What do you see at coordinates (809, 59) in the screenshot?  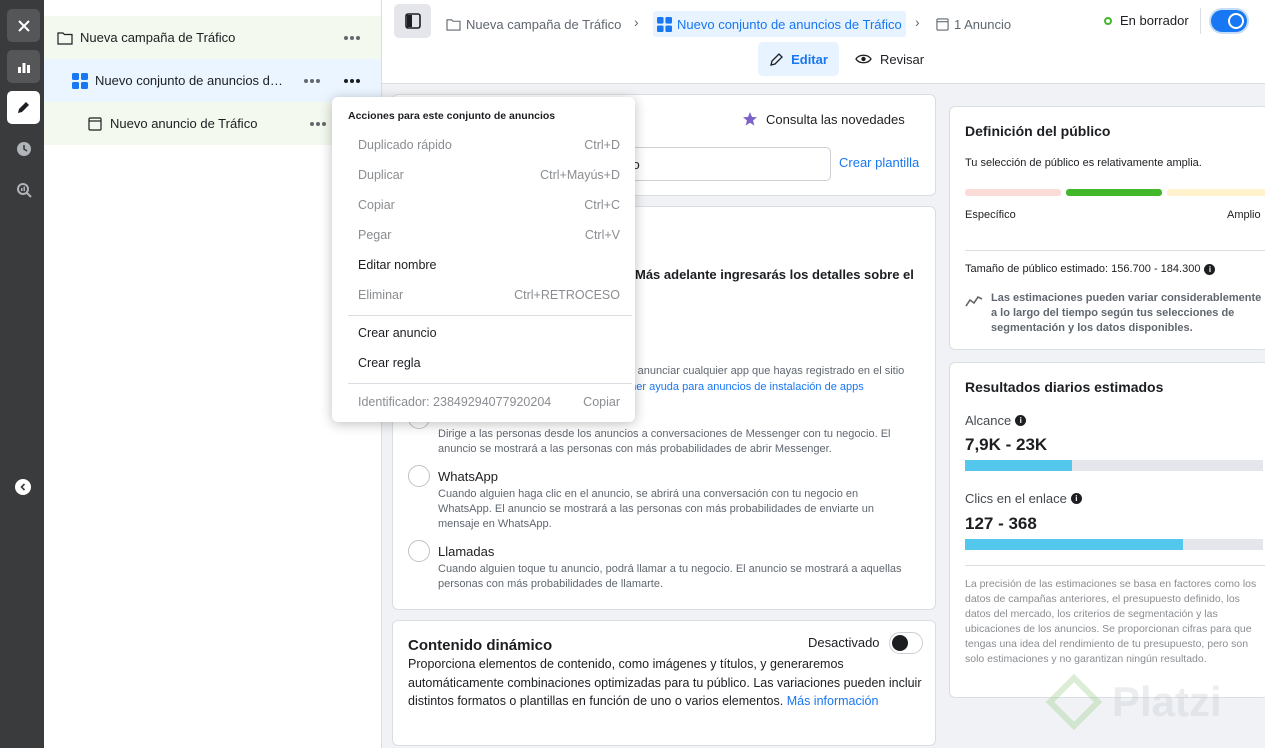 I see `edit-label: Editar` at bounding box center [809, 59].